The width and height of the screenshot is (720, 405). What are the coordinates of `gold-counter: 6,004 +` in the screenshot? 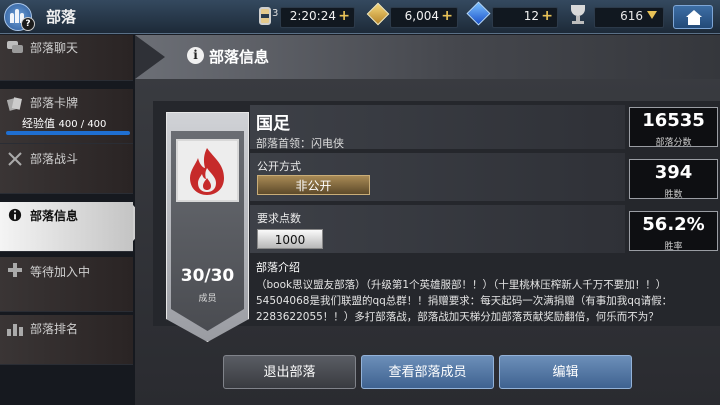 It's located at (424, 17).